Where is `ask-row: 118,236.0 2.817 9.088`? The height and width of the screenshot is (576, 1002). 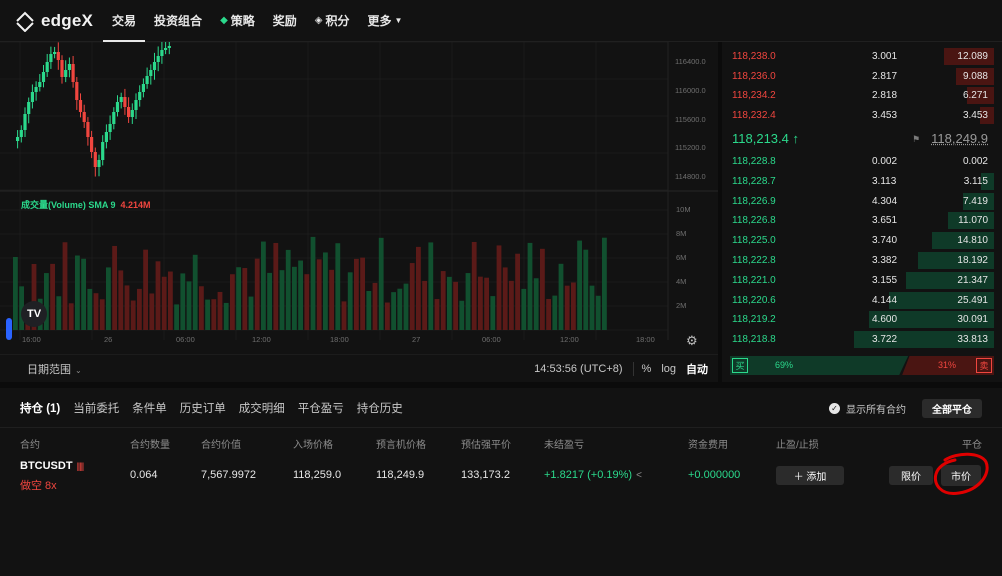
ask-row: 118,236.0 2.817 9.088 is located at coordinates (858, 76).